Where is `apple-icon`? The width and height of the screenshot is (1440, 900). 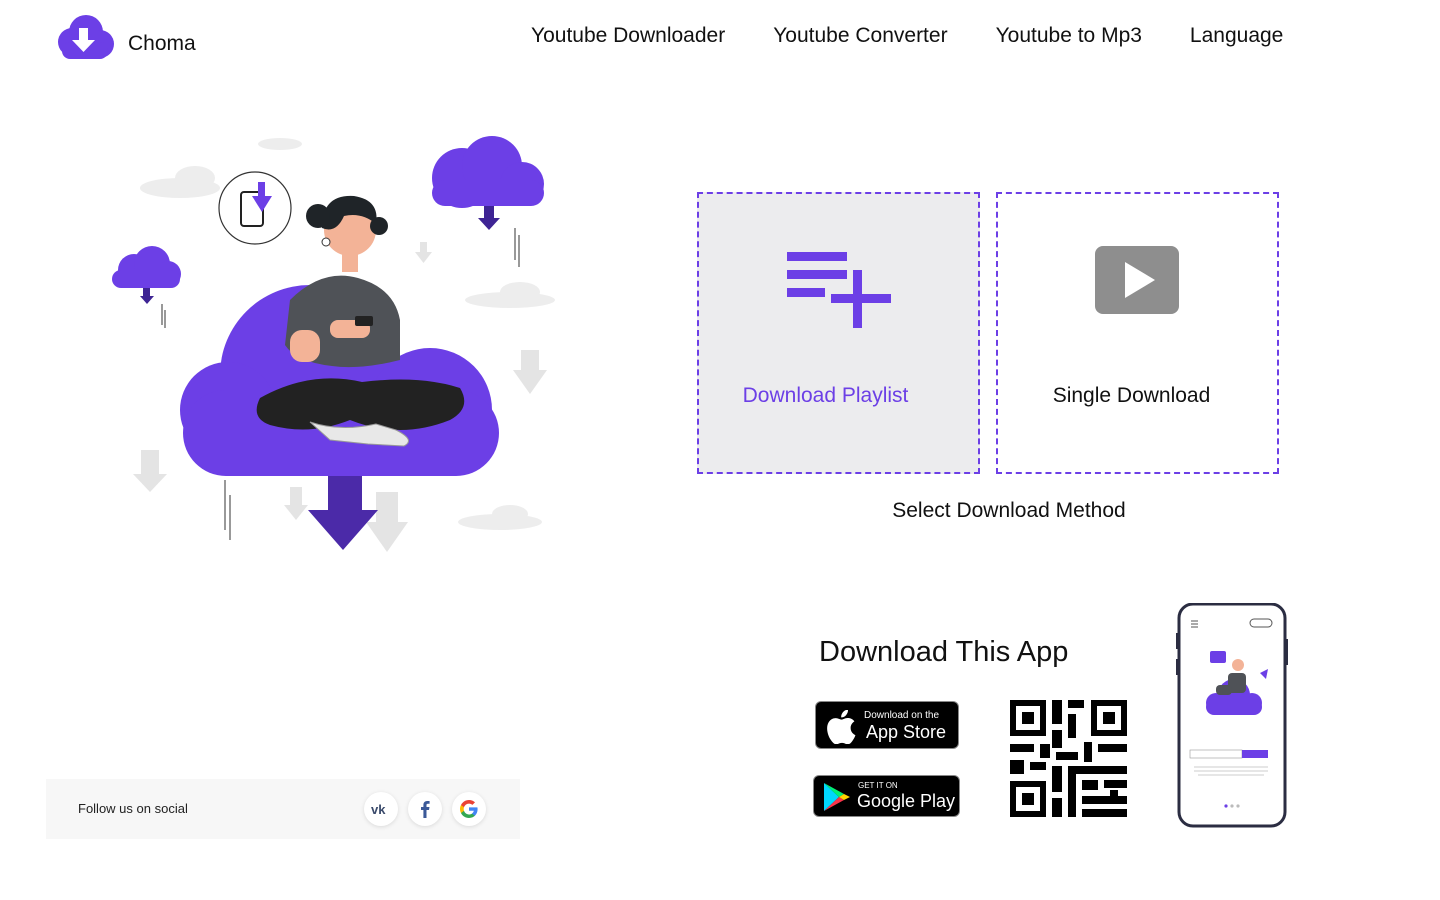 apple-icon is located at coordinates (841, 727).